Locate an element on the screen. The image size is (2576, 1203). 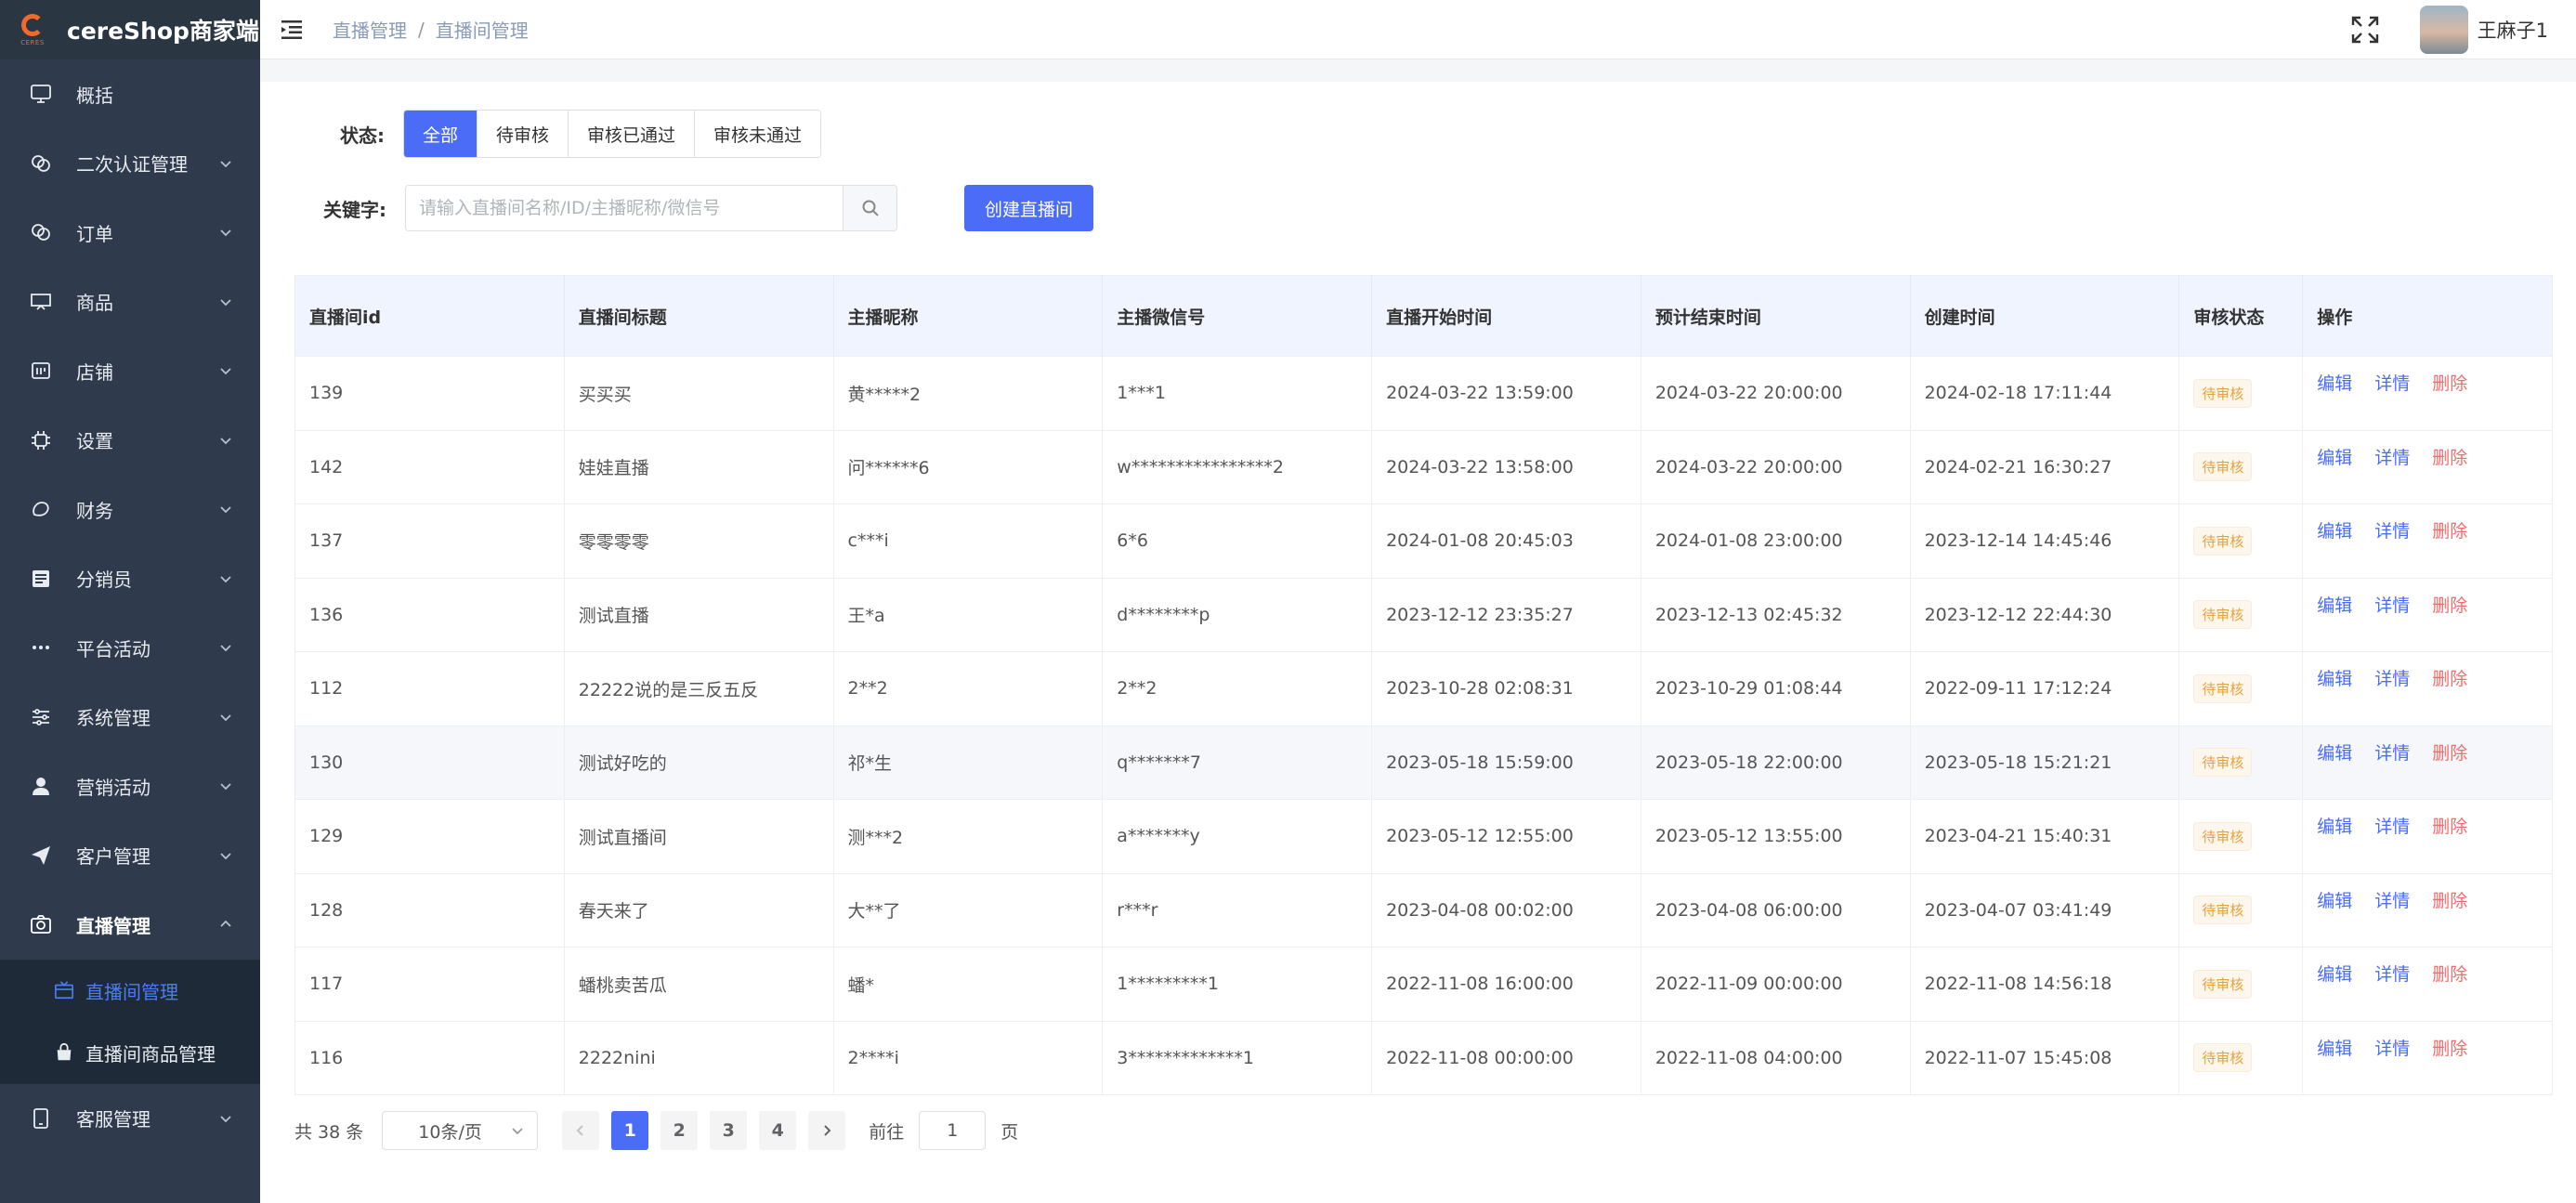
table-cell: c***i is located at coordinates (969, 541).